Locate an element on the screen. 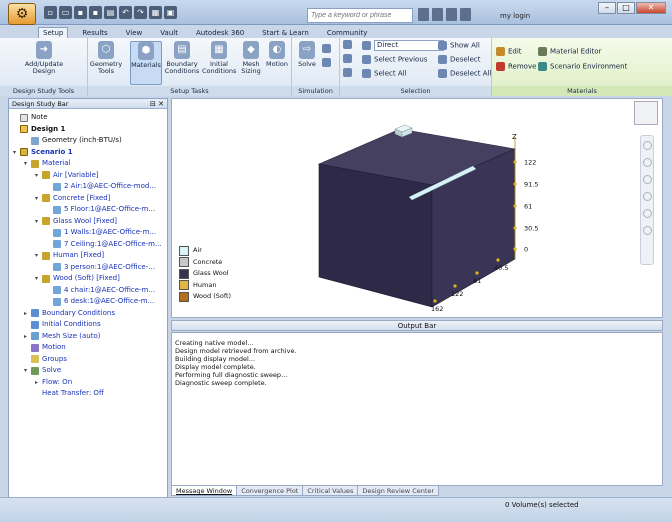 This screenshot has height=522, width=672. sim-option-1-icon is located at coordinates (328, 48).